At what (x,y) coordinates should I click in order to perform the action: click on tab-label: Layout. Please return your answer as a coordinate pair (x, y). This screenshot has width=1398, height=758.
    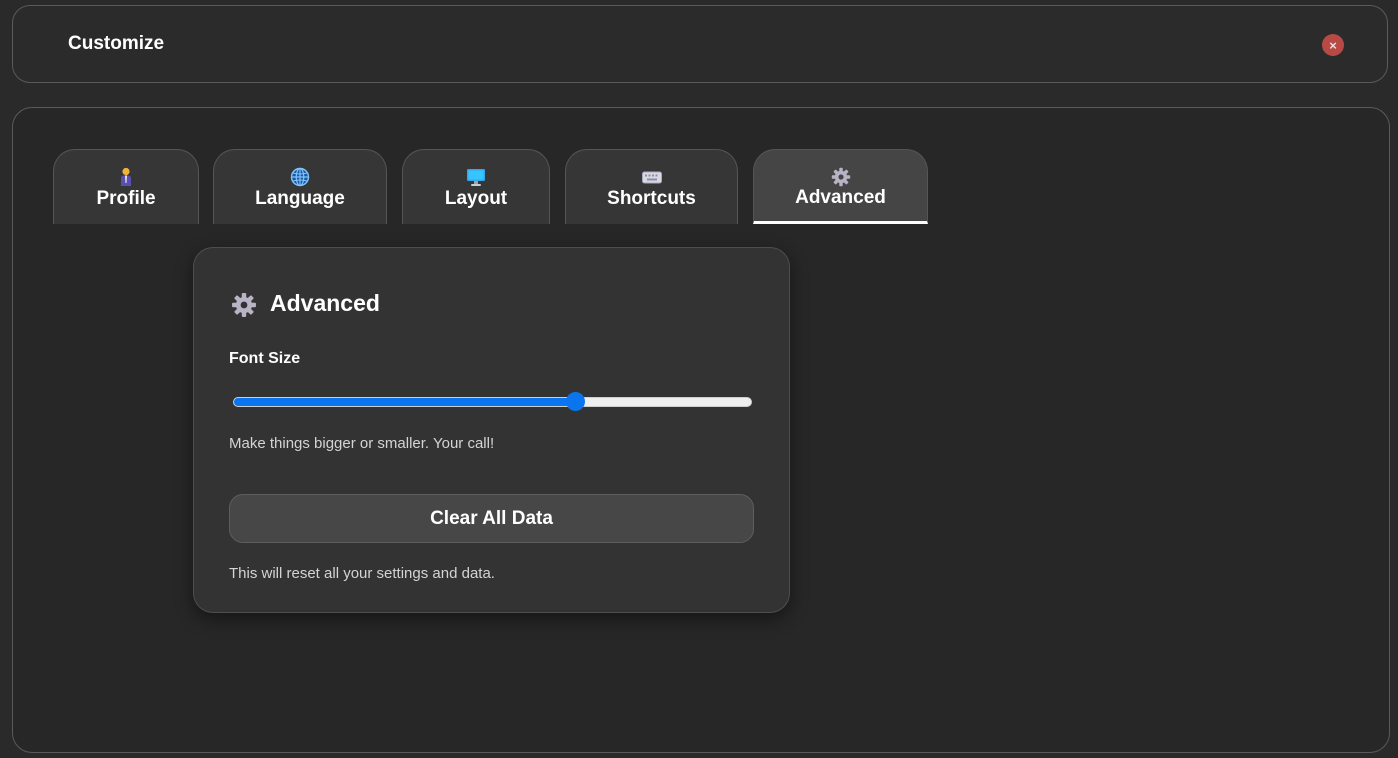
    Looking at the image, I should click on (476, 198).